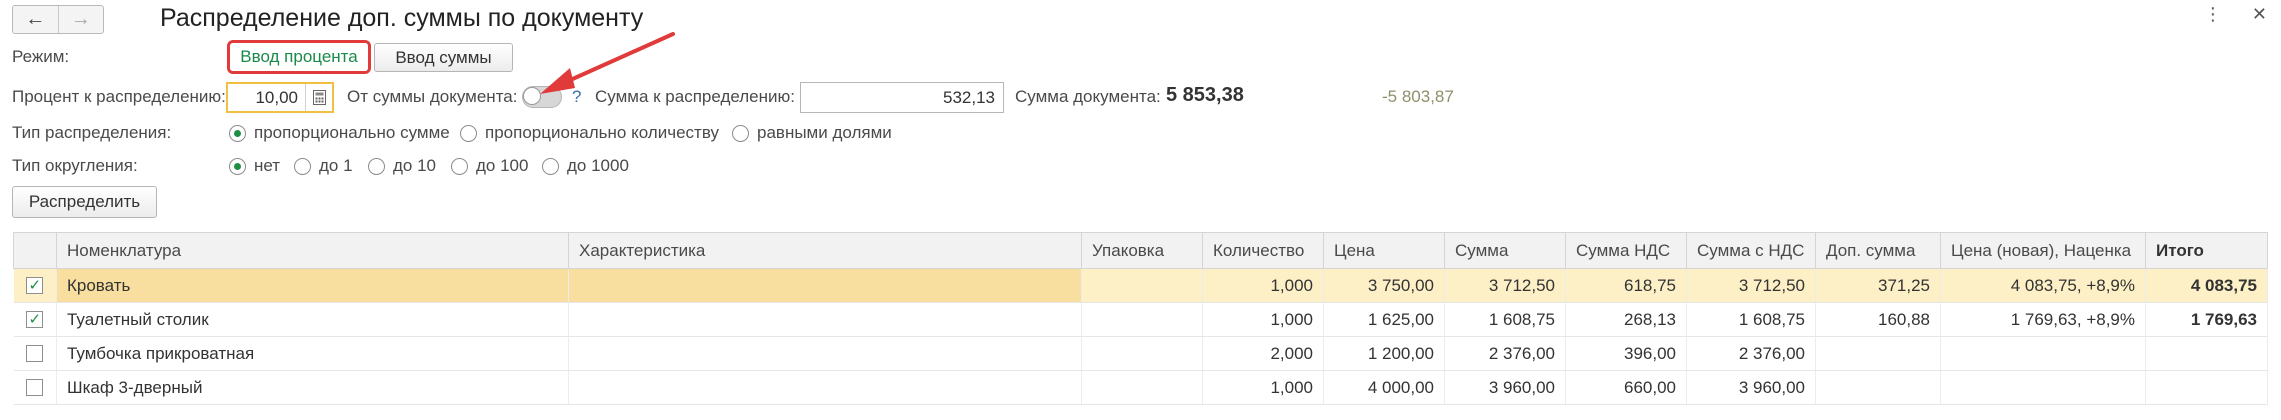 Image resolution: width=2281 pixels, height=420 pixels. I want to click on cell-price: 1 625,00, so click(1384, 319).